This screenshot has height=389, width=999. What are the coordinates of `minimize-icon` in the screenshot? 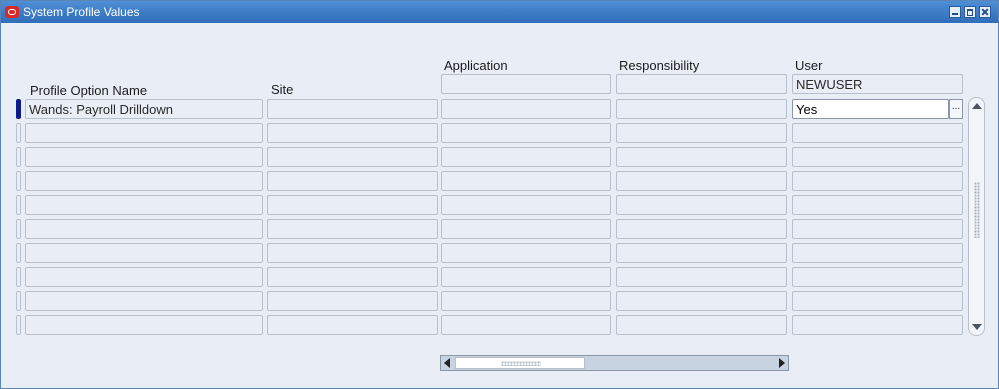 It's located at (955, 12).